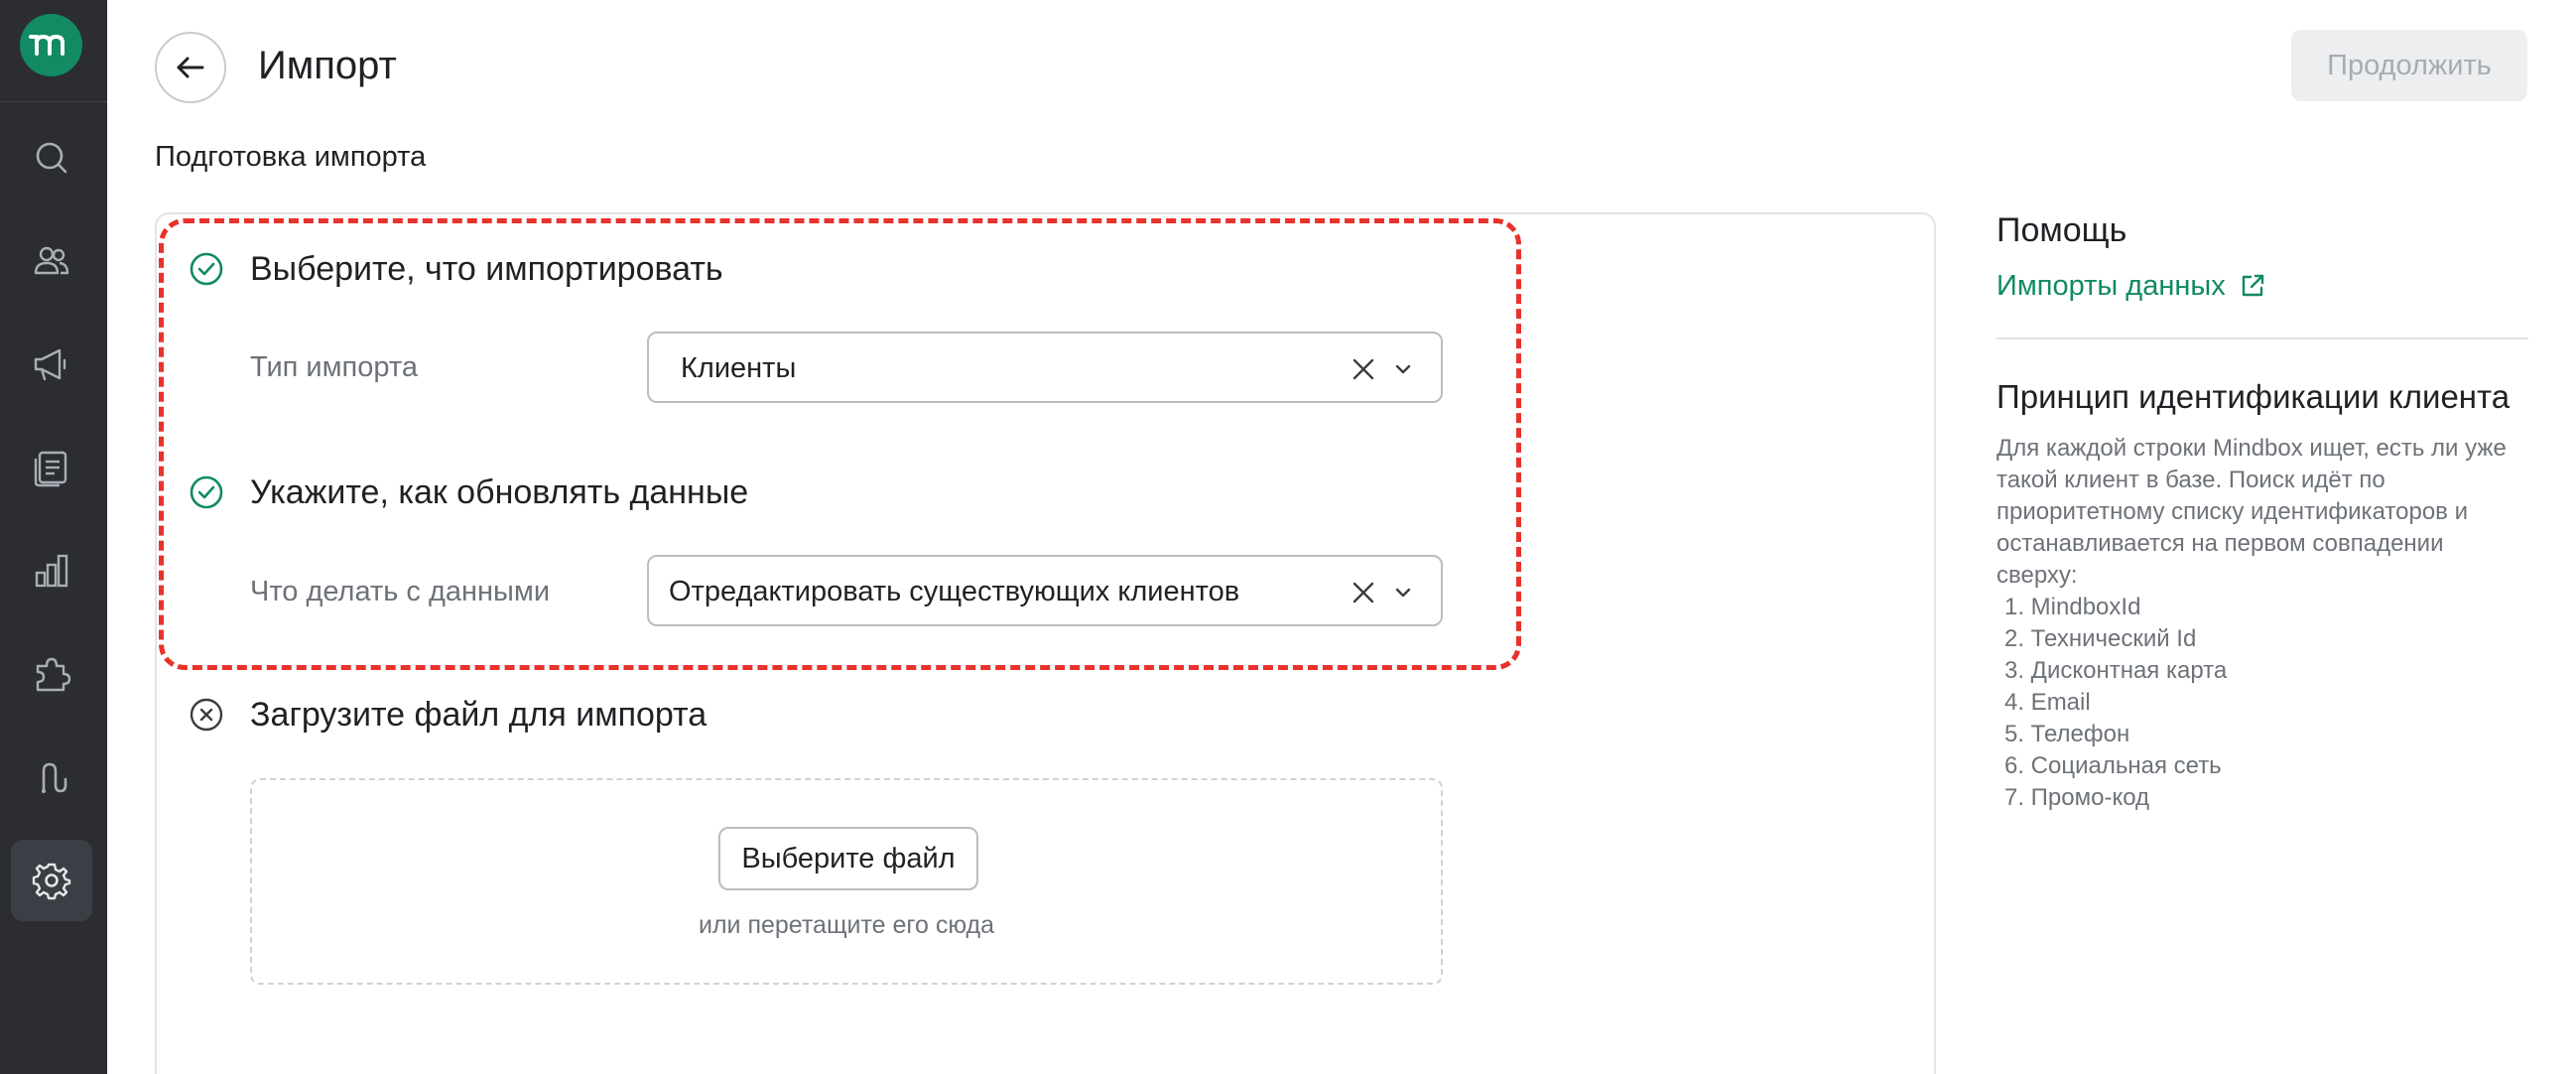 The width and height of the screenshot is (2576, 1074). What do you see at coordinates (479, 715) in the screenshot?
I see `step-title-upload-file: Загрузите файл для импорта` at bounding box center [479, 715].